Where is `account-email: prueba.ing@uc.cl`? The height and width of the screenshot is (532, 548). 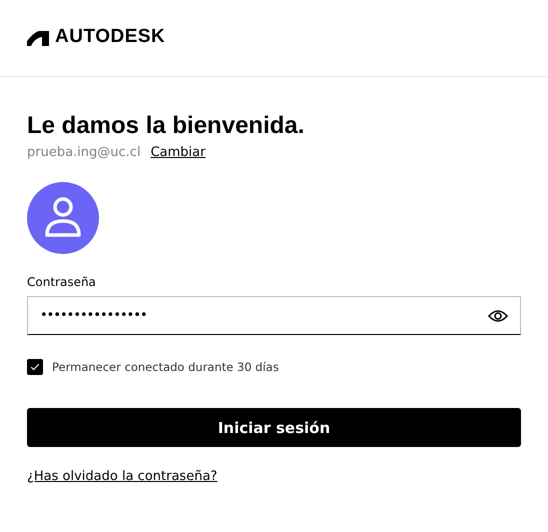
account-email: prueba.ing@uc.cl is located at coordinates (84, 152).